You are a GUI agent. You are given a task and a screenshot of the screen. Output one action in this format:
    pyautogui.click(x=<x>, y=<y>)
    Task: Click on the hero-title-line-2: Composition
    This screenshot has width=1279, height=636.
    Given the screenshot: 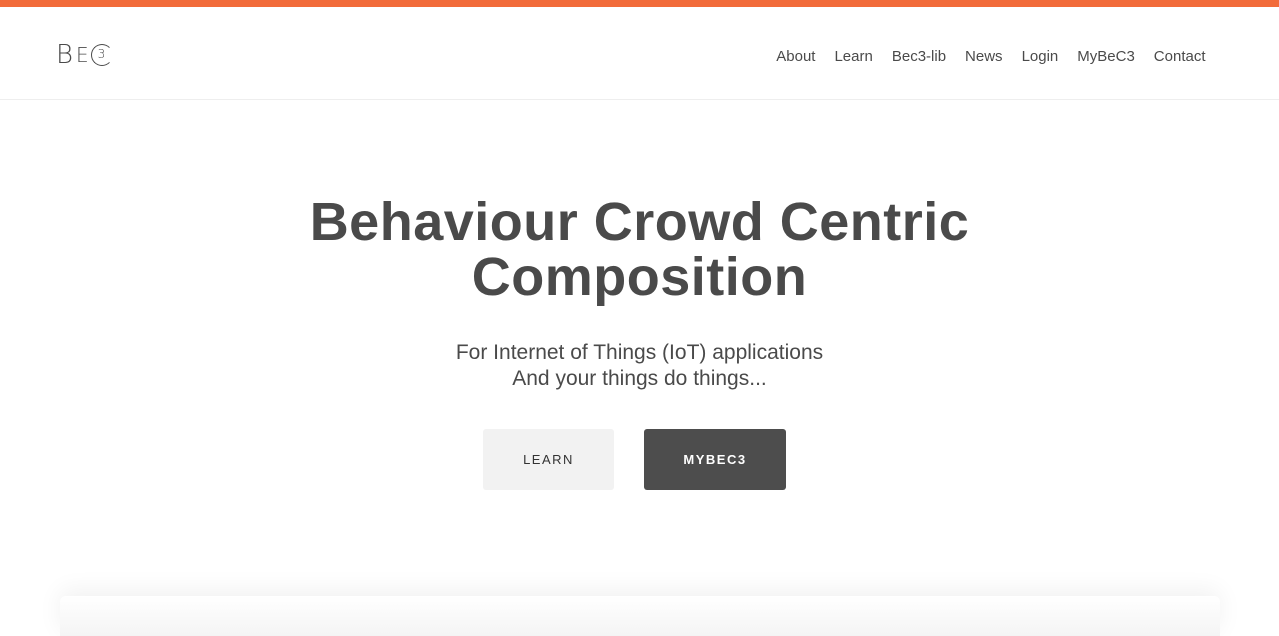 What is the action you would take?
    pyautogui.click(x=639, y=277)
    